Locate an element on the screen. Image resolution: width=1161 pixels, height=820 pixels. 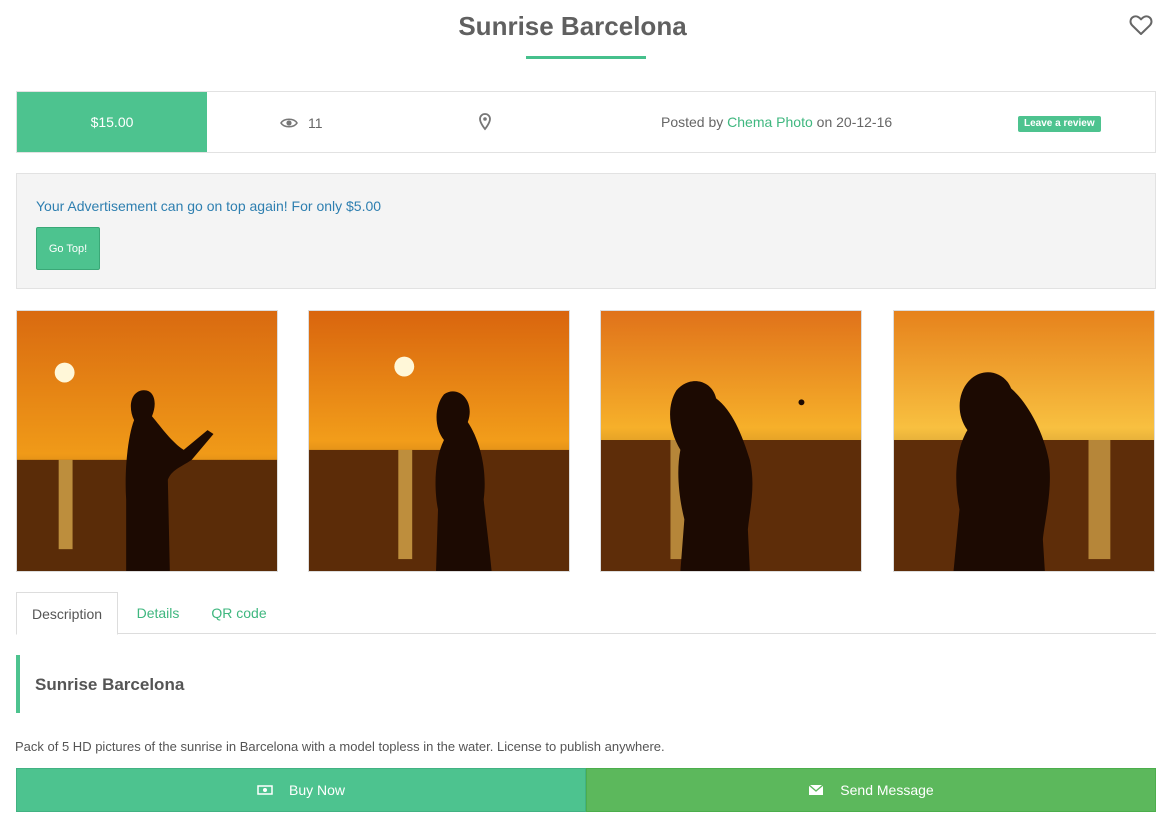
views-count: 11 is located at coordinates (315, 123).